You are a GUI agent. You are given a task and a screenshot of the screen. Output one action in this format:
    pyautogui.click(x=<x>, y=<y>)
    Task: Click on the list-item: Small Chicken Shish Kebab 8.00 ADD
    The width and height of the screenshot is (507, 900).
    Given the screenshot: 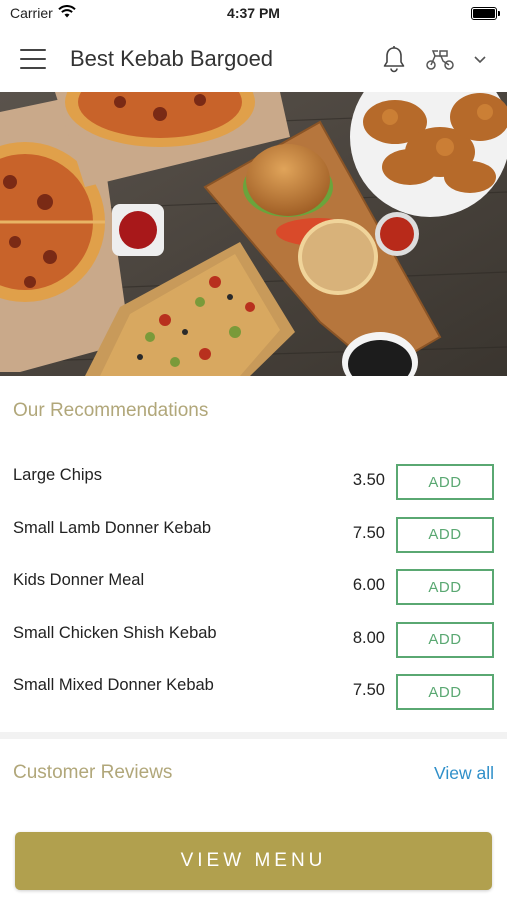 What is the action you would take?
    pyautogui.click(x=253, y=640)
    